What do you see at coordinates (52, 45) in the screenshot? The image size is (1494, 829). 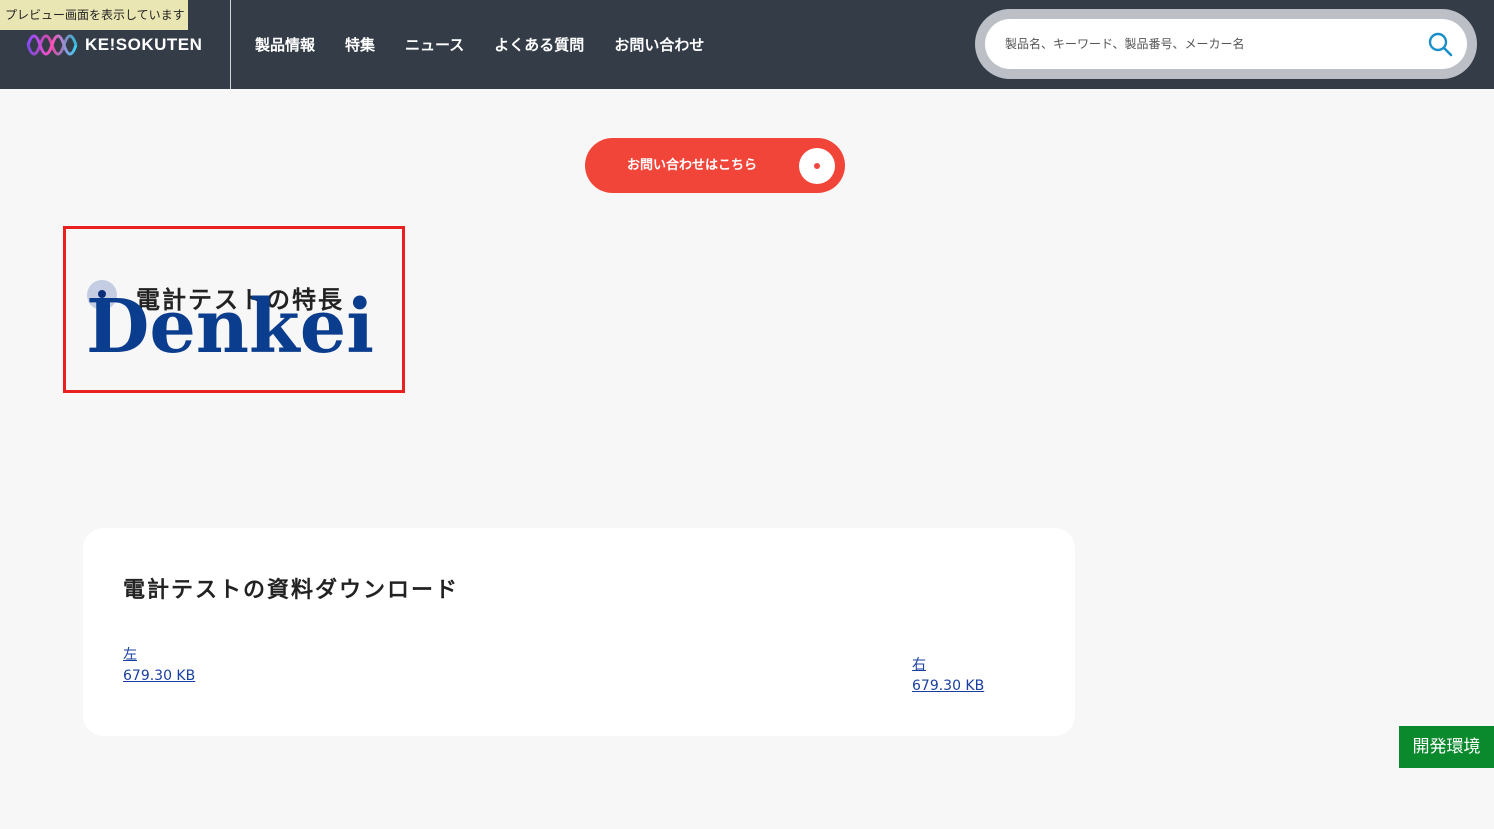 I see `wave-logo-icon` at bounding box center [52, 45].